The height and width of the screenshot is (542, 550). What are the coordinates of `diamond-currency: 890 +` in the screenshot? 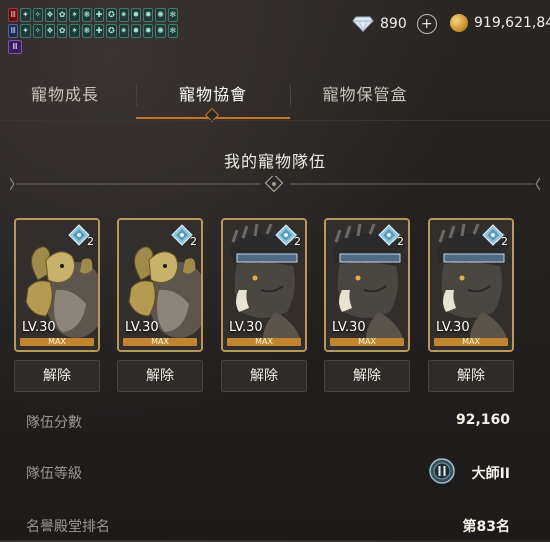 It's located at (394, 24).